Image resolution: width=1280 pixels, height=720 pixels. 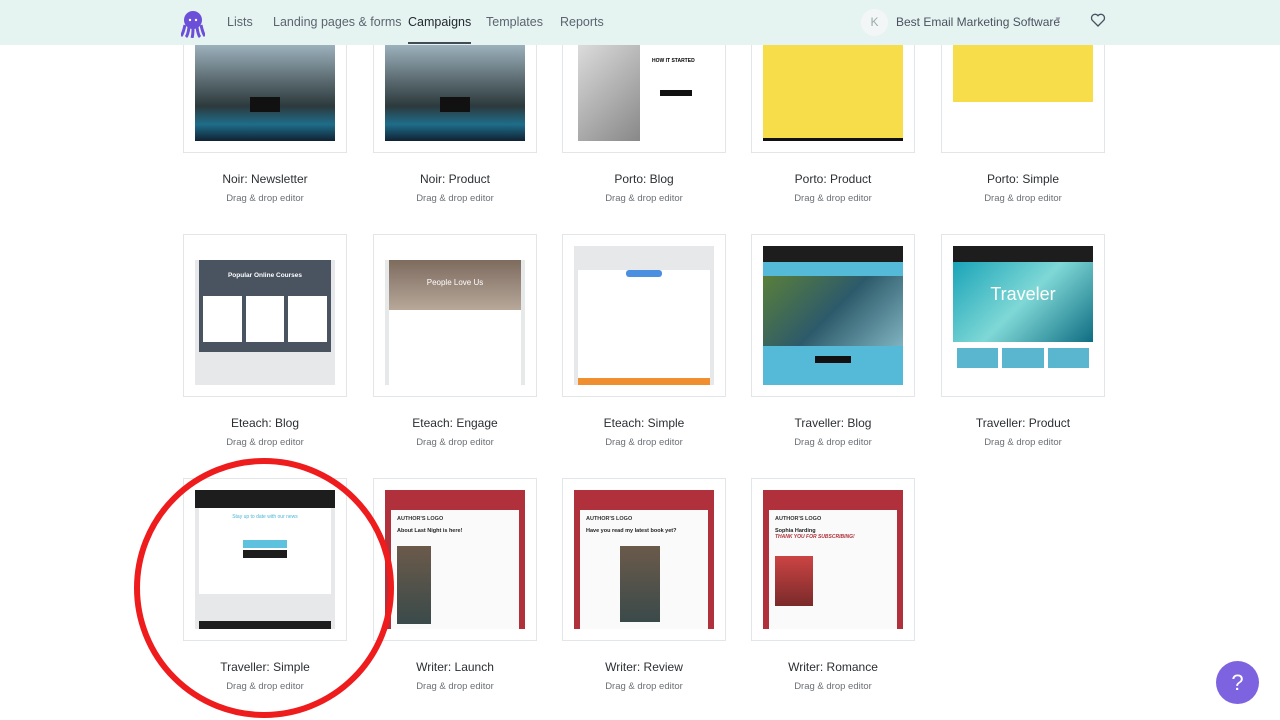 I want to click on thumb-heading: People Love Us, so click(x=455, y=285).